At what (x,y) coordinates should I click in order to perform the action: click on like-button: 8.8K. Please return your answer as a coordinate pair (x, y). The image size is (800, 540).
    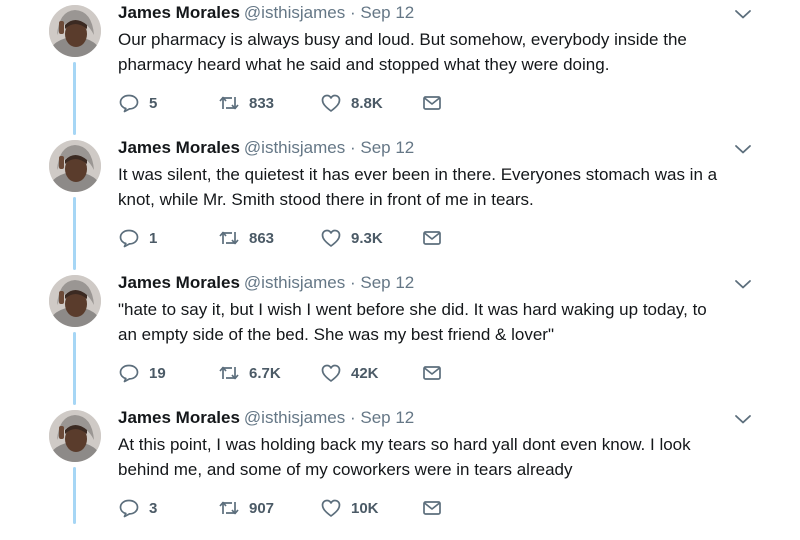
    Looking at the image, I should click on (351, 103).